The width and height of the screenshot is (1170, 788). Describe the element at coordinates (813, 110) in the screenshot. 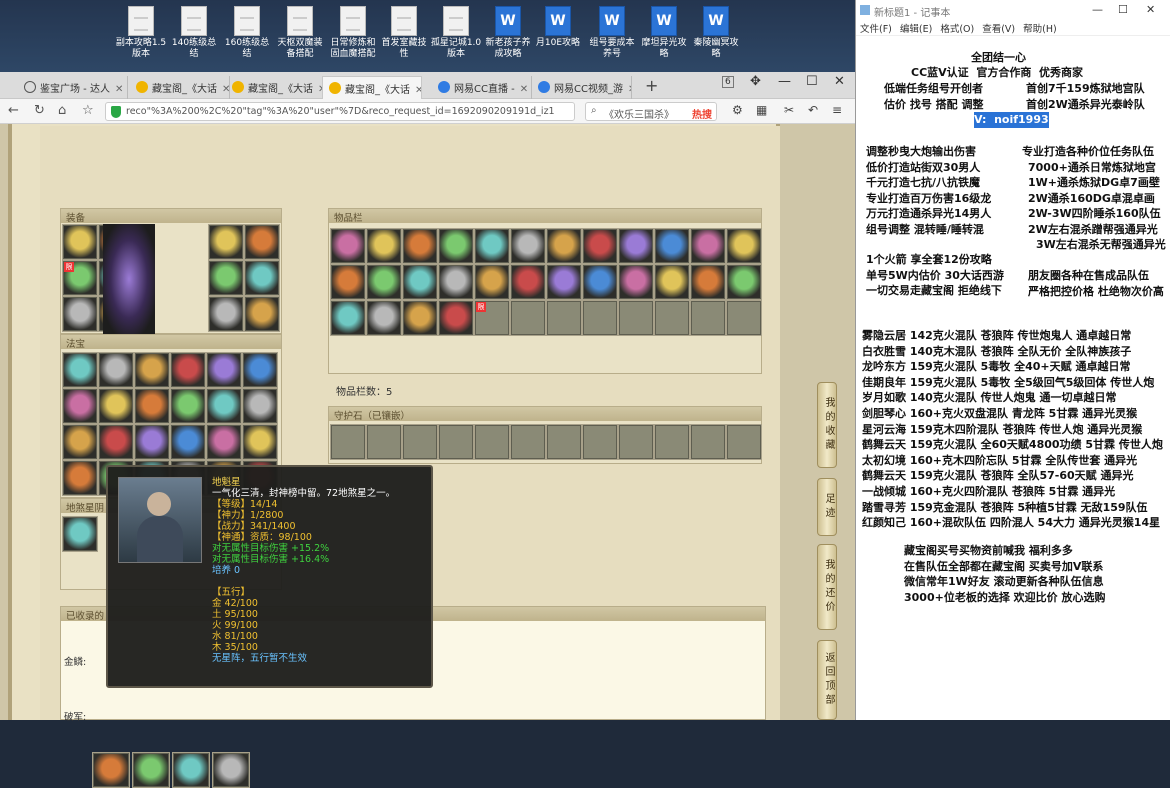

I see `undo-icon: ↶` at that location.